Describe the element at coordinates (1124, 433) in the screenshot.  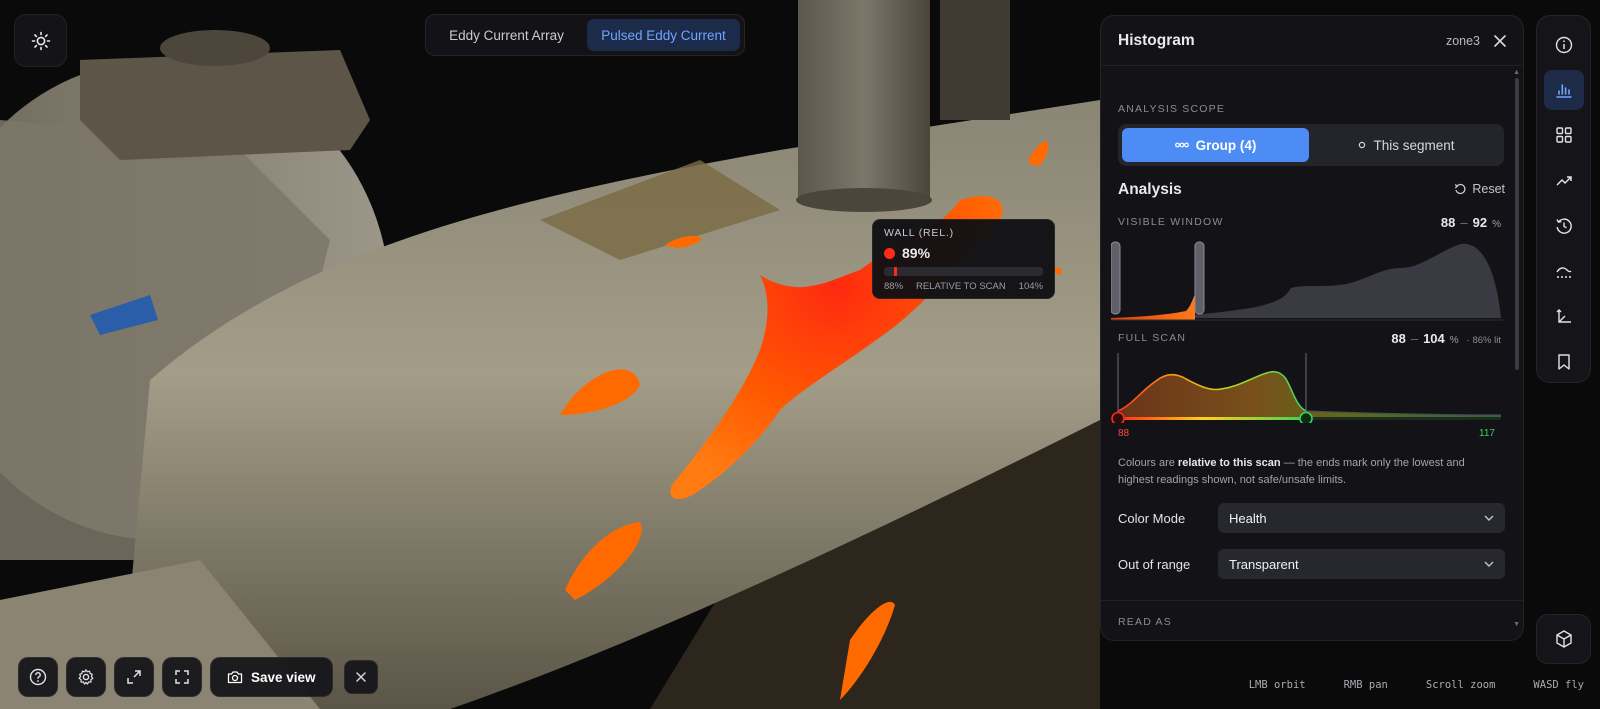
I see `full-scan-scale-min: 88` at that location.